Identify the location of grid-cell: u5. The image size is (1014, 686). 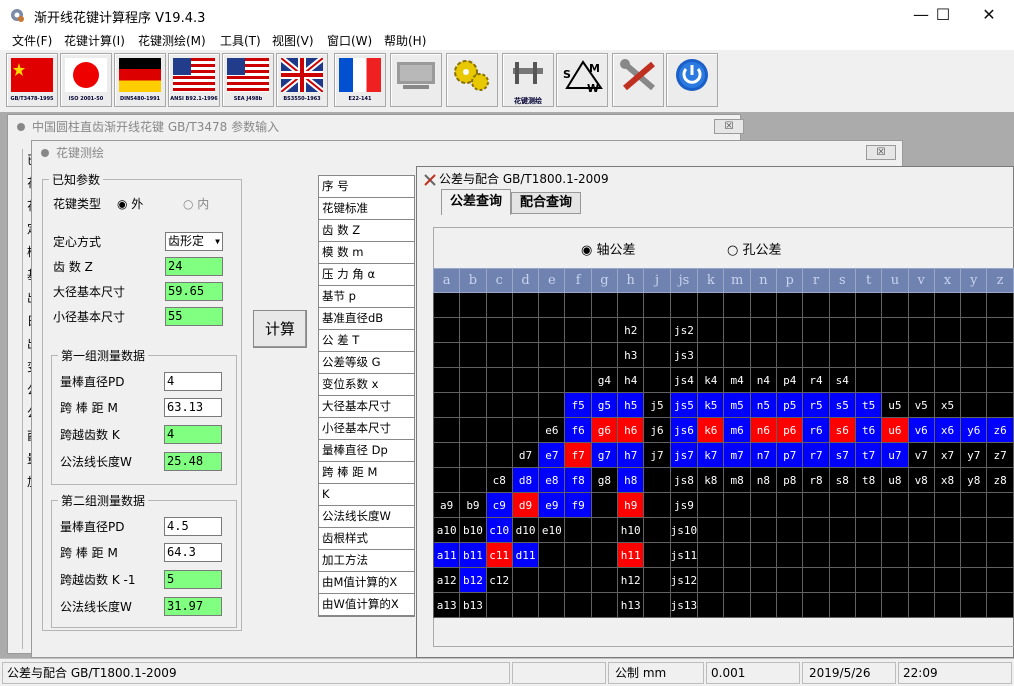
(895, 405).